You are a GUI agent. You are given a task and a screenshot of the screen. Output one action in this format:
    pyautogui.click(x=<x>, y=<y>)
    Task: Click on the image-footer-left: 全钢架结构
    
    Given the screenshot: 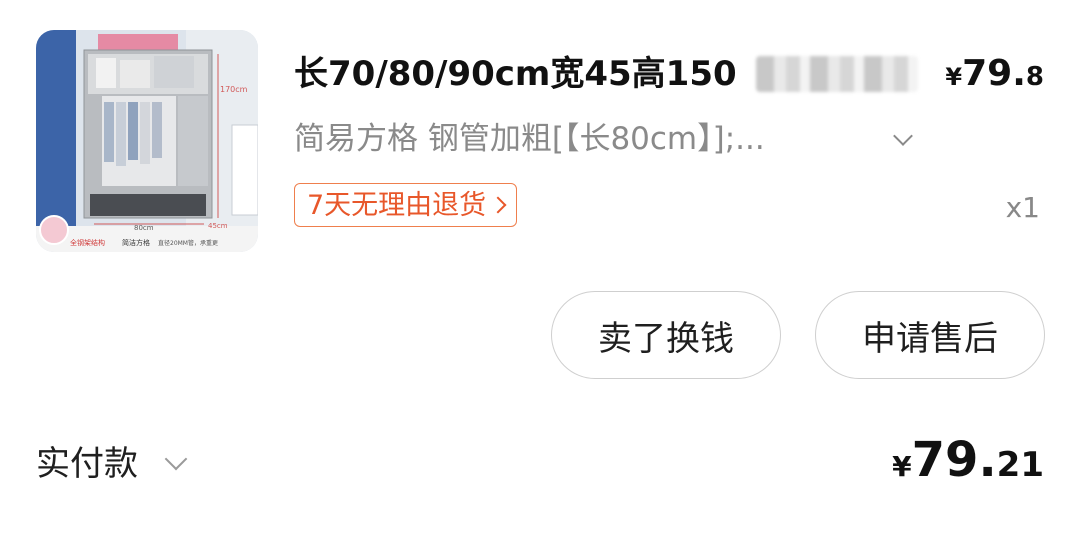 What is the action you would take?
    pyautogui.click(x=87, y=242)
    